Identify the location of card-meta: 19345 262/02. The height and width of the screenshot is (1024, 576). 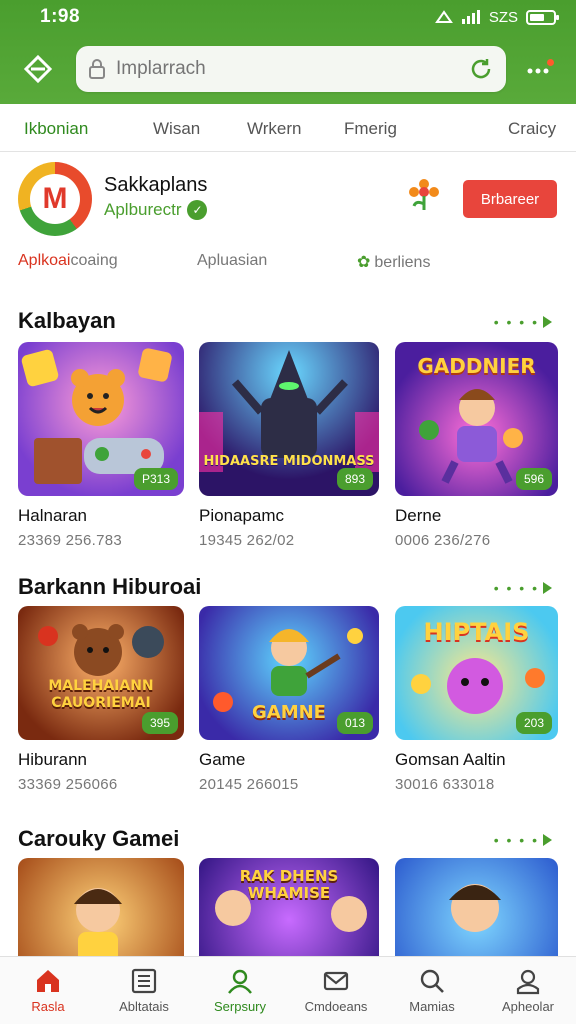
(247, 540).